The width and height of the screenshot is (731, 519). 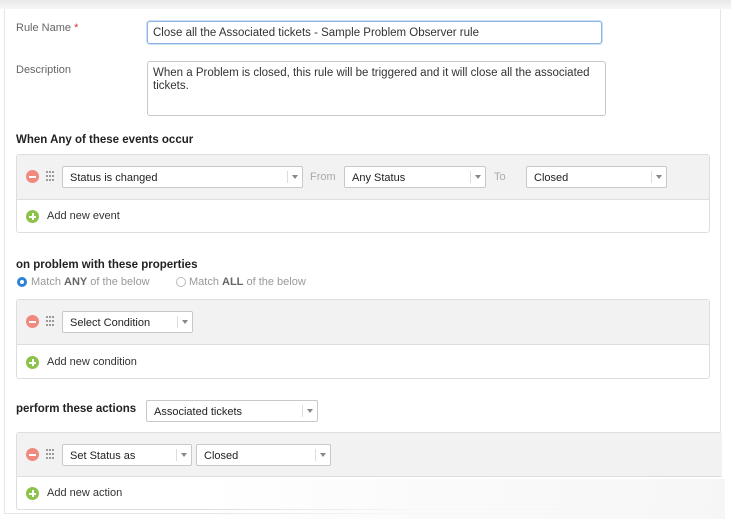 I want to click on match-all-bold: ALL, so click(x=233, y=282).